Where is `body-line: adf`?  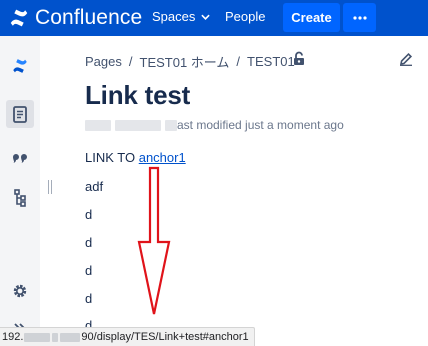
body-line: adf is located at coordinates (94, 186).